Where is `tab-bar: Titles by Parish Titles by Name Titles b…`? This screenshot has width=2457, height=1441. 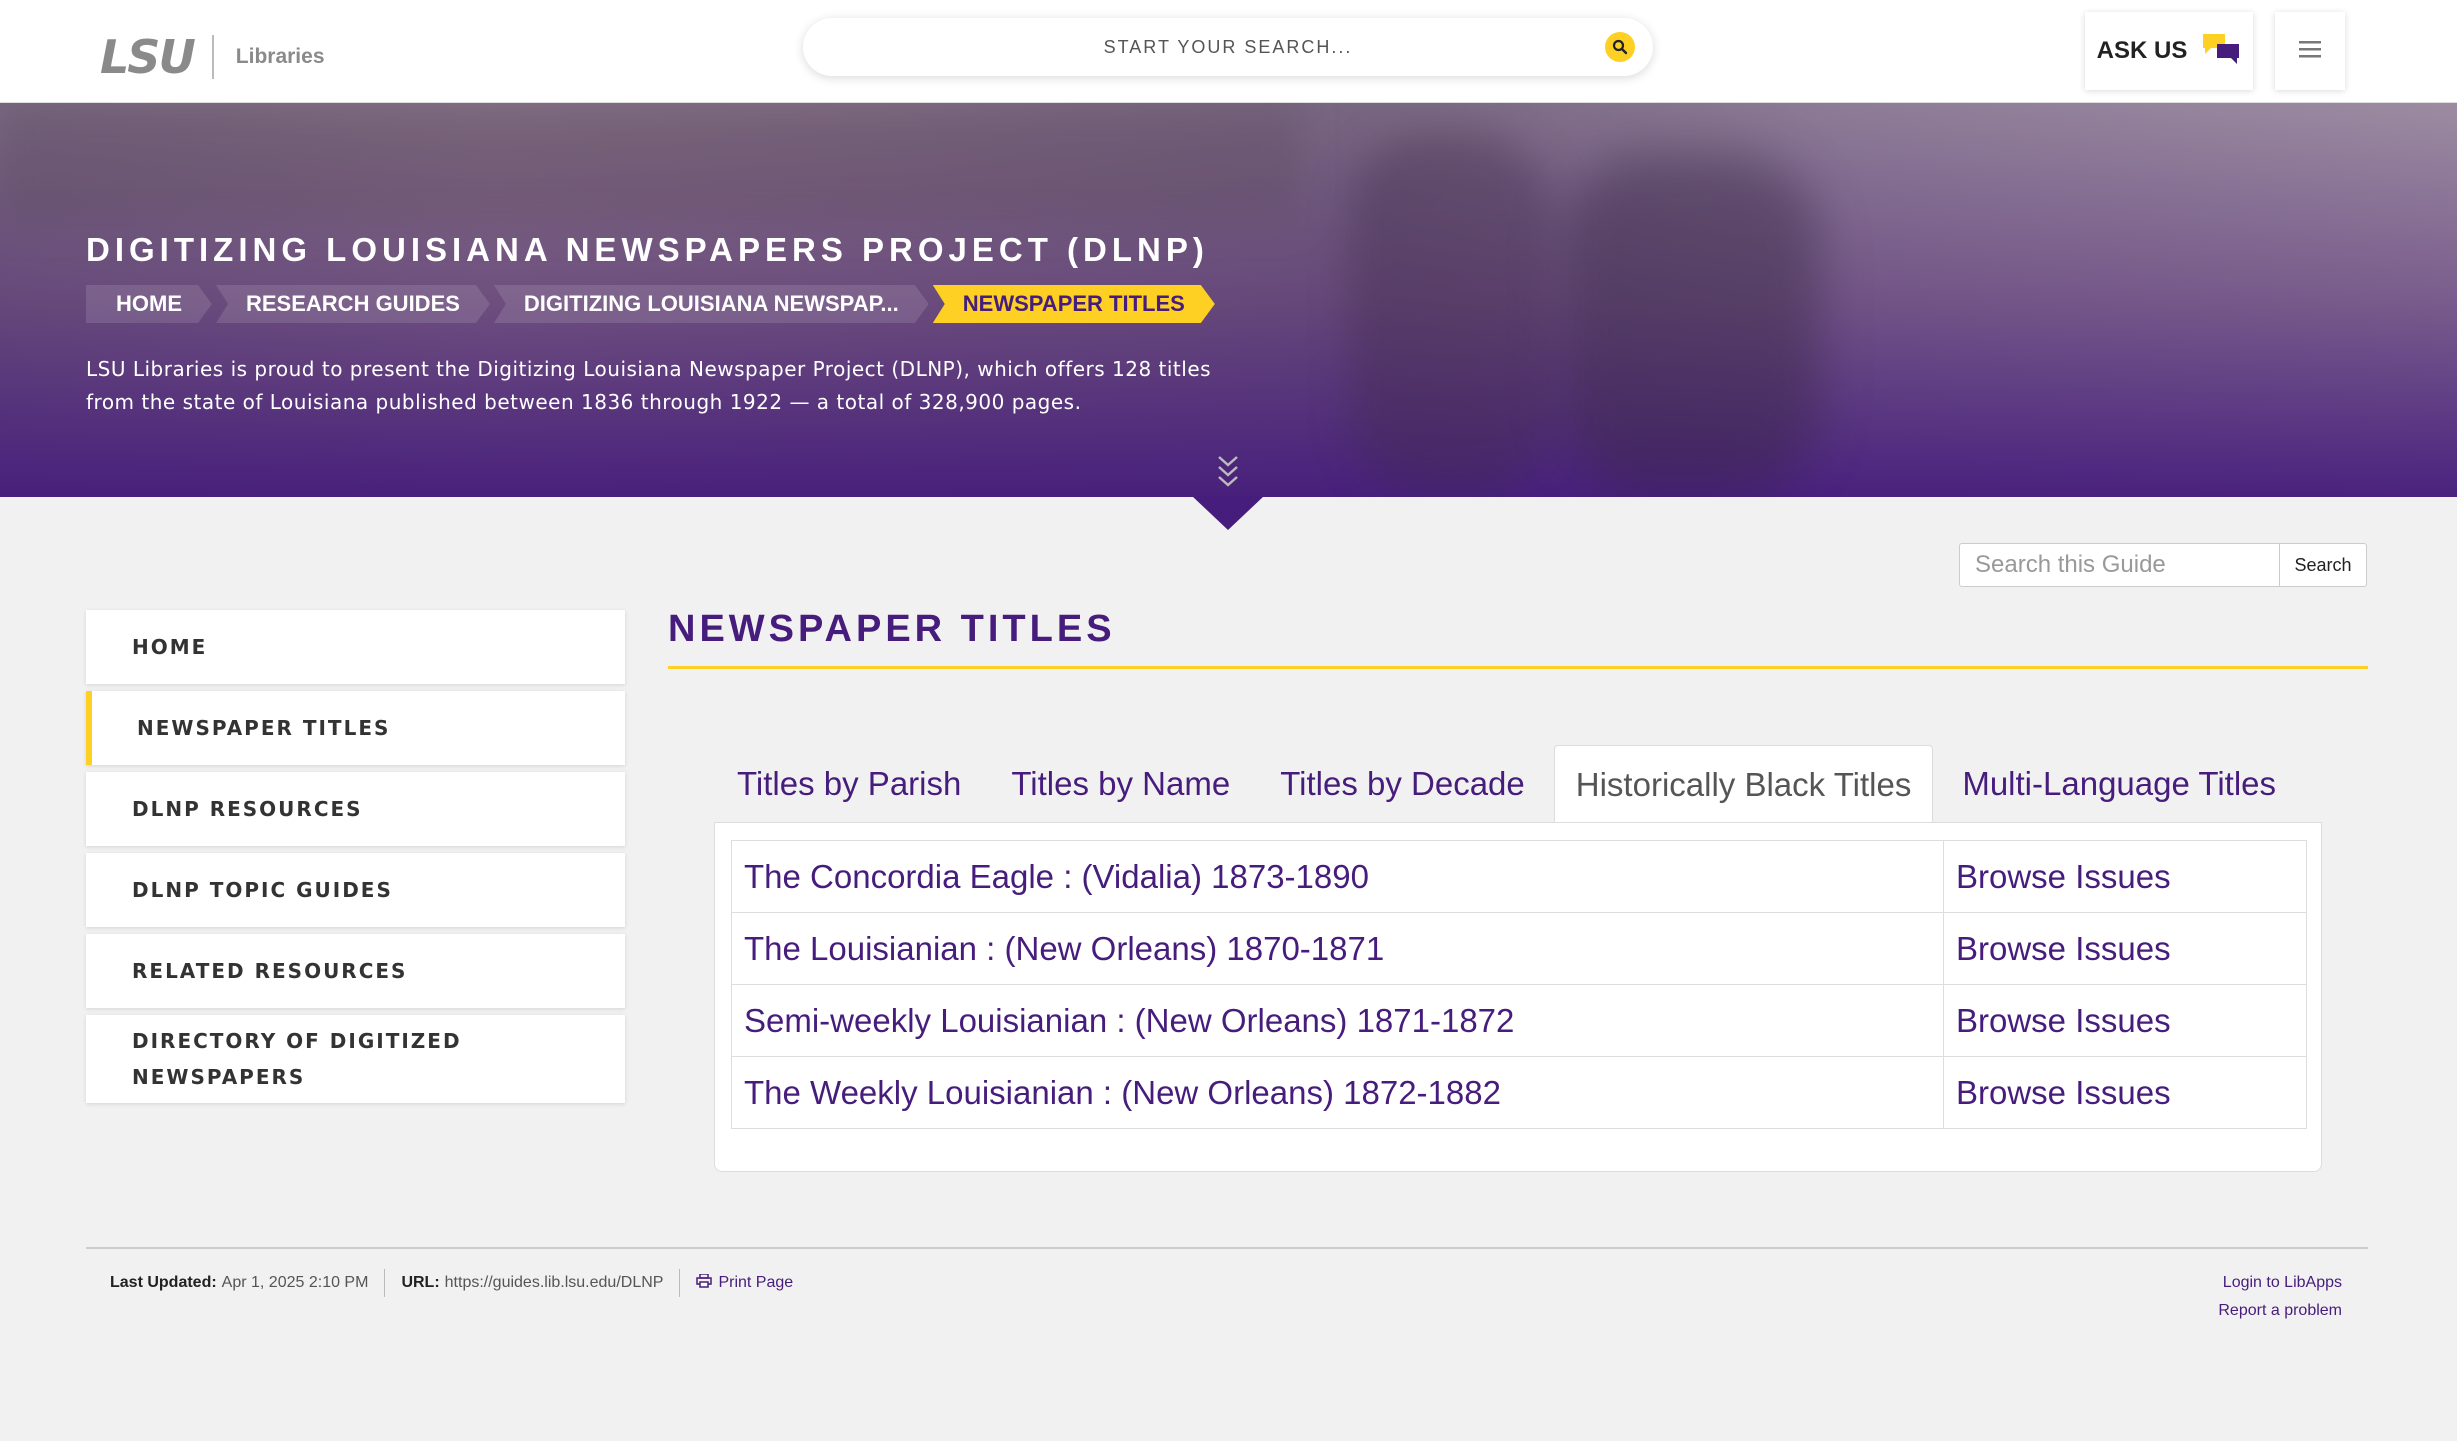 tab-bar: Titles by Parish Titles by Name Titles b… is located at coordinates (1510, 784).